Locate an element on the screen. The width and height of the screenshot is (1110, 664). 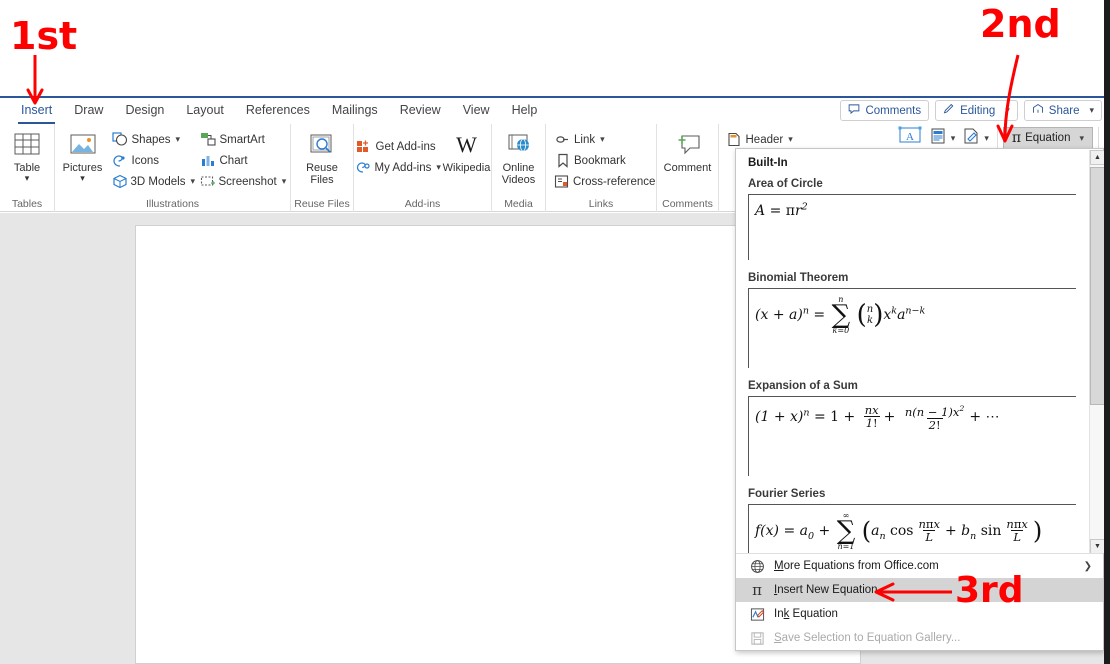
gallery-item-title: Fourier Series is located at coordinates (787, 494).